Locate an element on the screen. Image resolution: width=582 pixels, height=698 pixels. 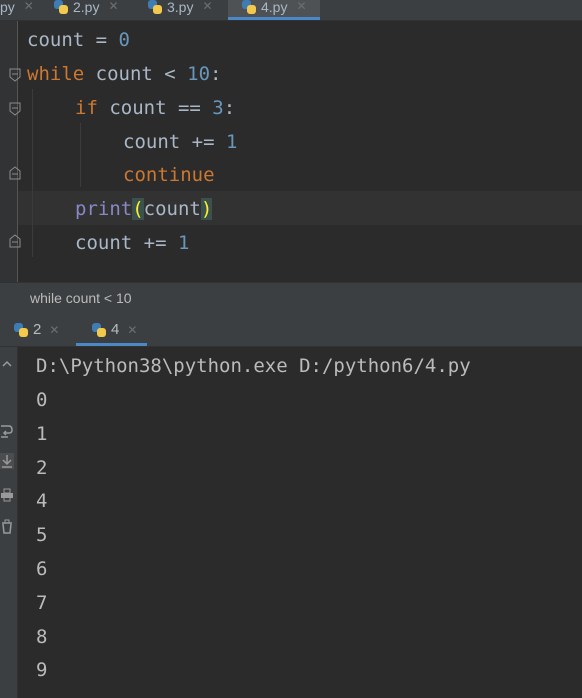
tab-4-py: 4.py ✕ is located at coordinates (274, 10).